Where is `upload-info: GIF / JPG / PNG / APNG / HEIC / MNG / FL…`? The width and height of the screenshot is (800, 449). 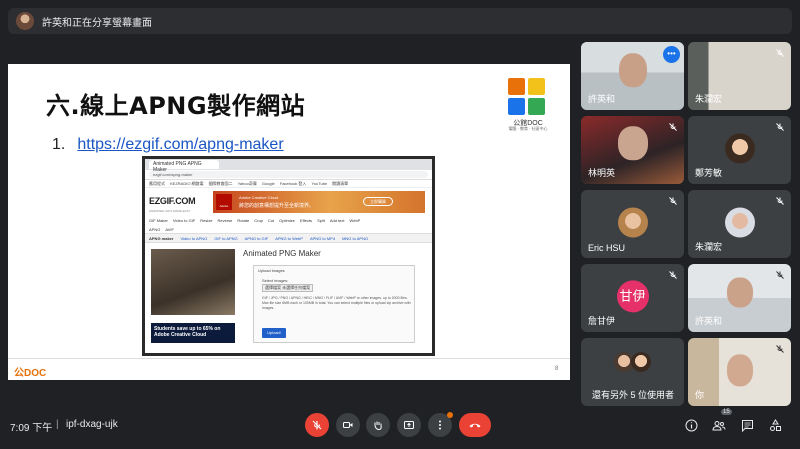 upload-info: GIF / JPG / PNG / APNG / HEIC / MNG / FL… is located at coordinates (336, 303).